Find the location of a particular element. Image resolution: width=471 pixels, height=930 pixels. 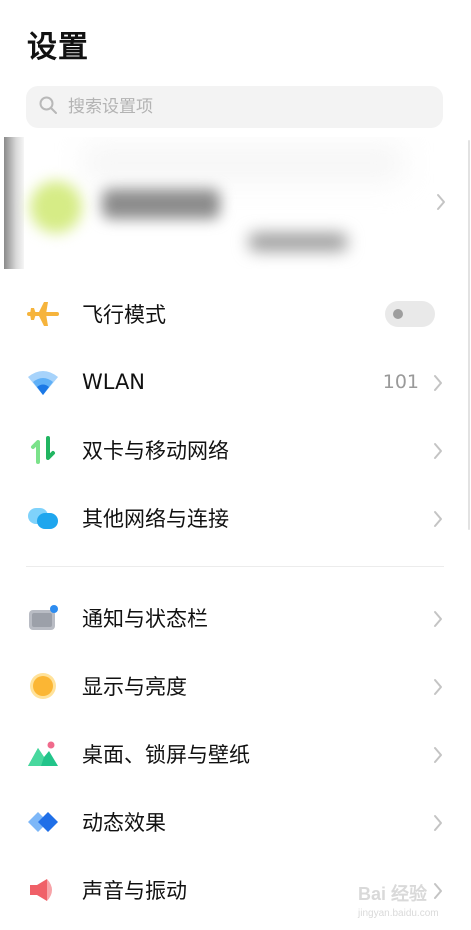

settings-item-label: 显示与亮度 is located at coordinates (134, 687).